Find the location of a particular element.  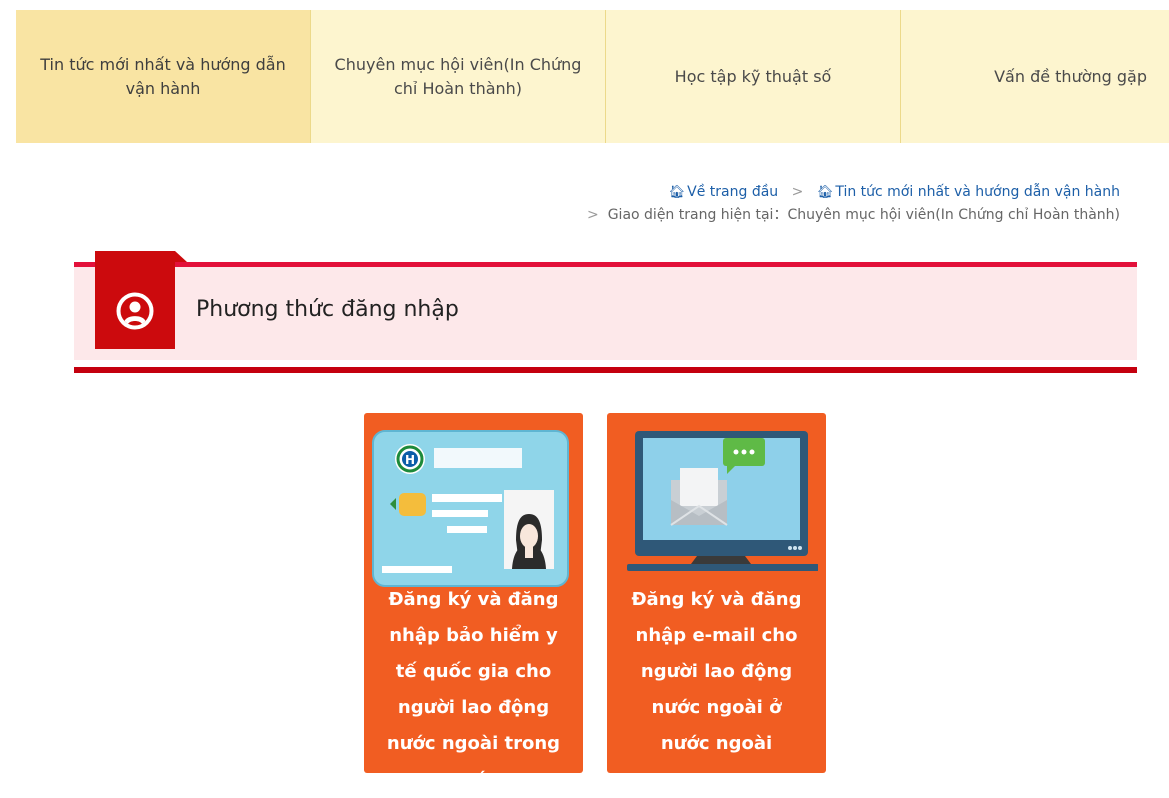

nav-item-label: Vấn đề thường gặp is located at coordinates (1070, 76).